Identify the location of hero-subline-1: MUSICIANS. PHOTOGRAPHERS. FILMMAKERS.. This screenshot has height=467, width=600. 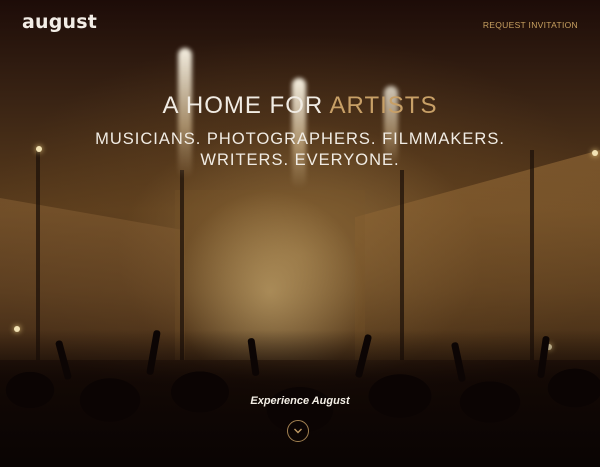
(300, 139).